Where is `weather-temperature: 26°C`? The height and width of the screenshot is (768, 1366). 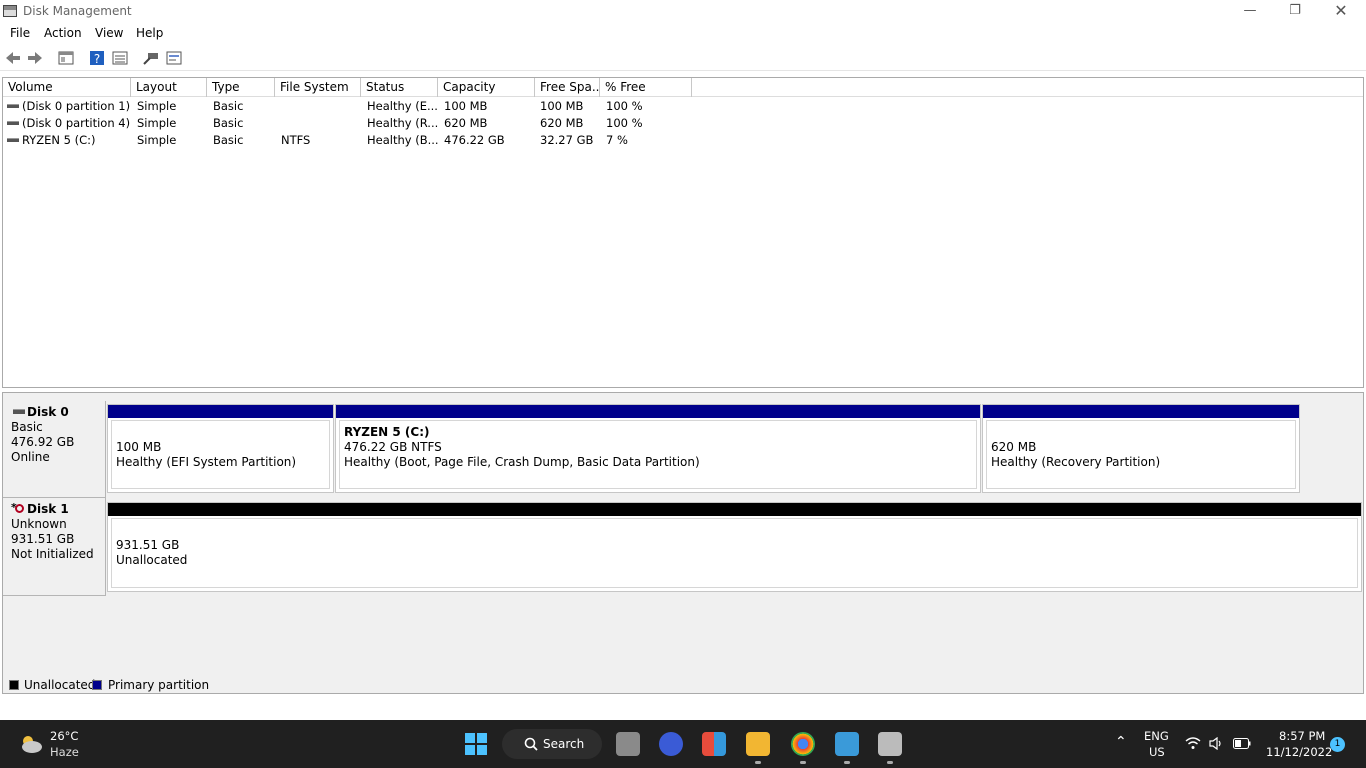
weather-temperature: 26°C is located at coordinates (64, 736).